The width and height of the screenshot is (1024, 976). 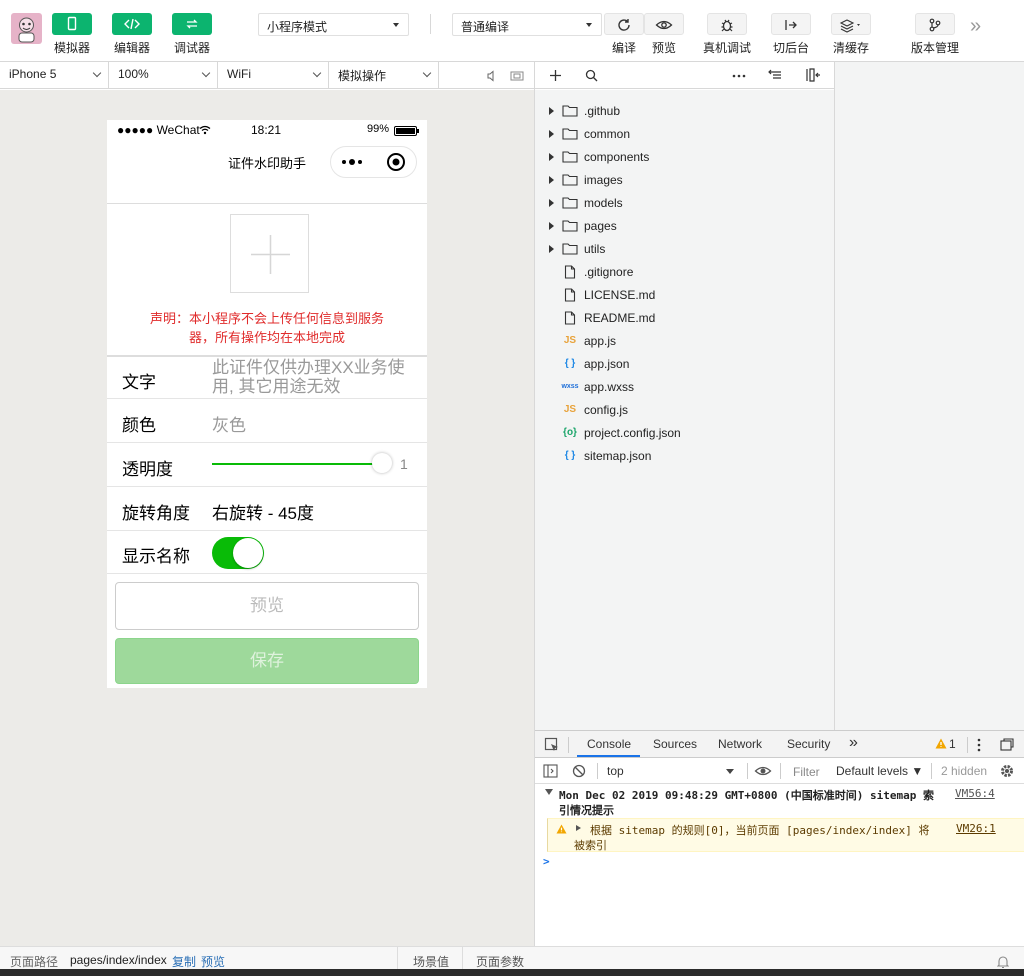 What do you see at coordinates (624, 24) in the screenshot?
I see `compile-button` at bounding box center [624, 24].